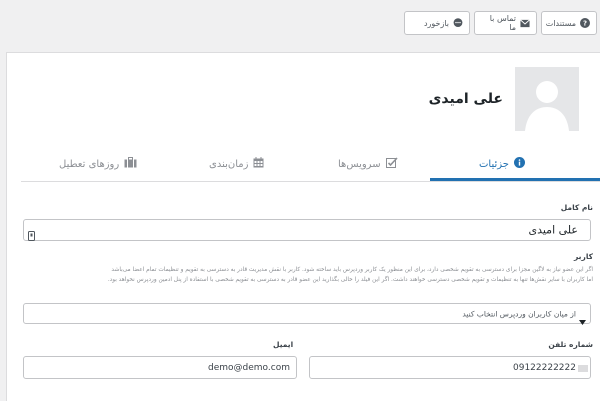 This screenshot has width=600, height=401. Describe the element at coordinates (258, 164) in the screenshot. I see `calendar-icon` at that location.